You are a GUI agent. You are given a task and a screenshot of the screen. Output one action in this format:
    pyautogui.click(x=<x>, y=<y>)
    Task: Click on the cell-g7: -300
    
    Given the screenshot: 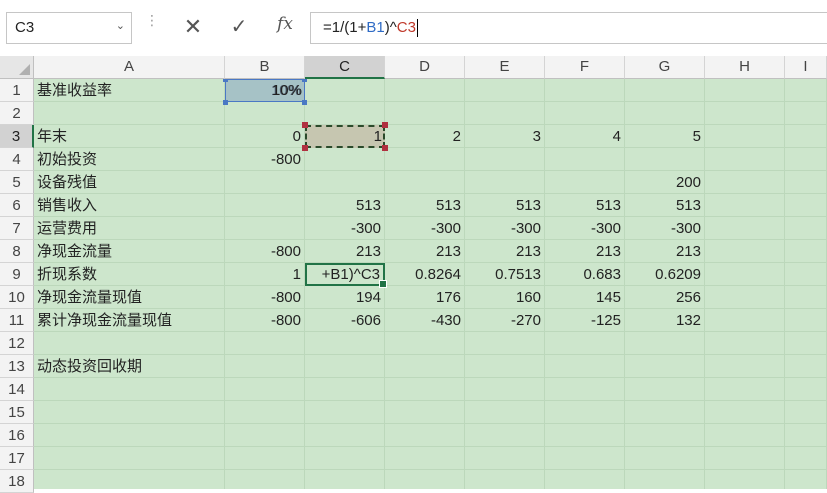 What is the action you would take?
    pyautogui.click(x=665, y=228)
    